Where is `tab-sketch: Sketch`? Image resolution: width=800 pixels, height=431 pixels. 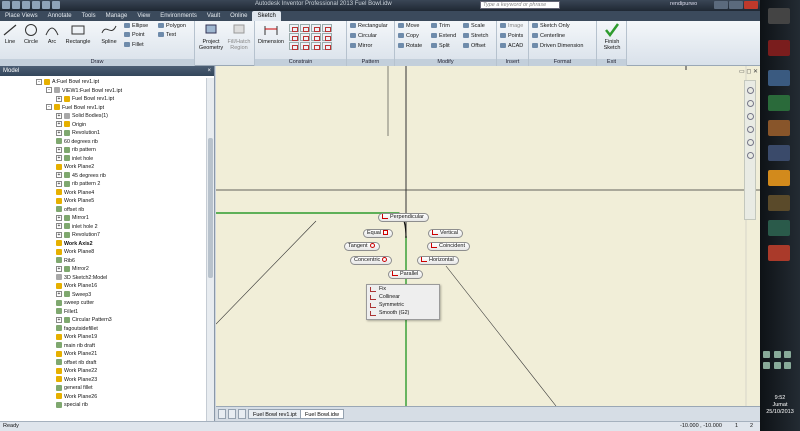 tab-sketch: Sketch is located at coordinates (266, 16).